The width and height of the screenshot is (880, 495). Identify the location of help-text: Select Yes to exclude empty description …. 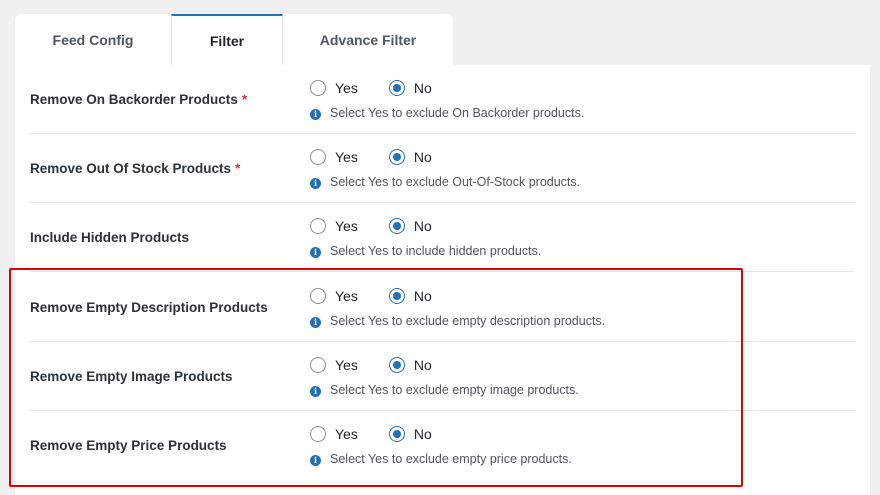
(468, 321).